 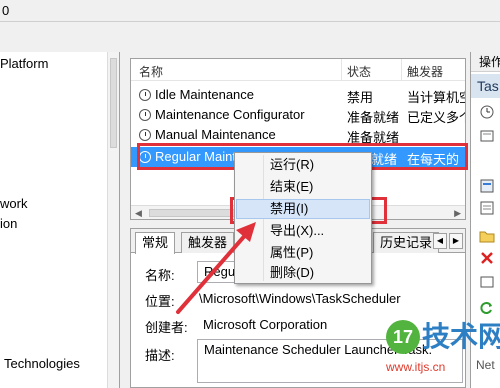 I want to click on menu-item-disable: 禁用(I), so click(x=303, y=209).